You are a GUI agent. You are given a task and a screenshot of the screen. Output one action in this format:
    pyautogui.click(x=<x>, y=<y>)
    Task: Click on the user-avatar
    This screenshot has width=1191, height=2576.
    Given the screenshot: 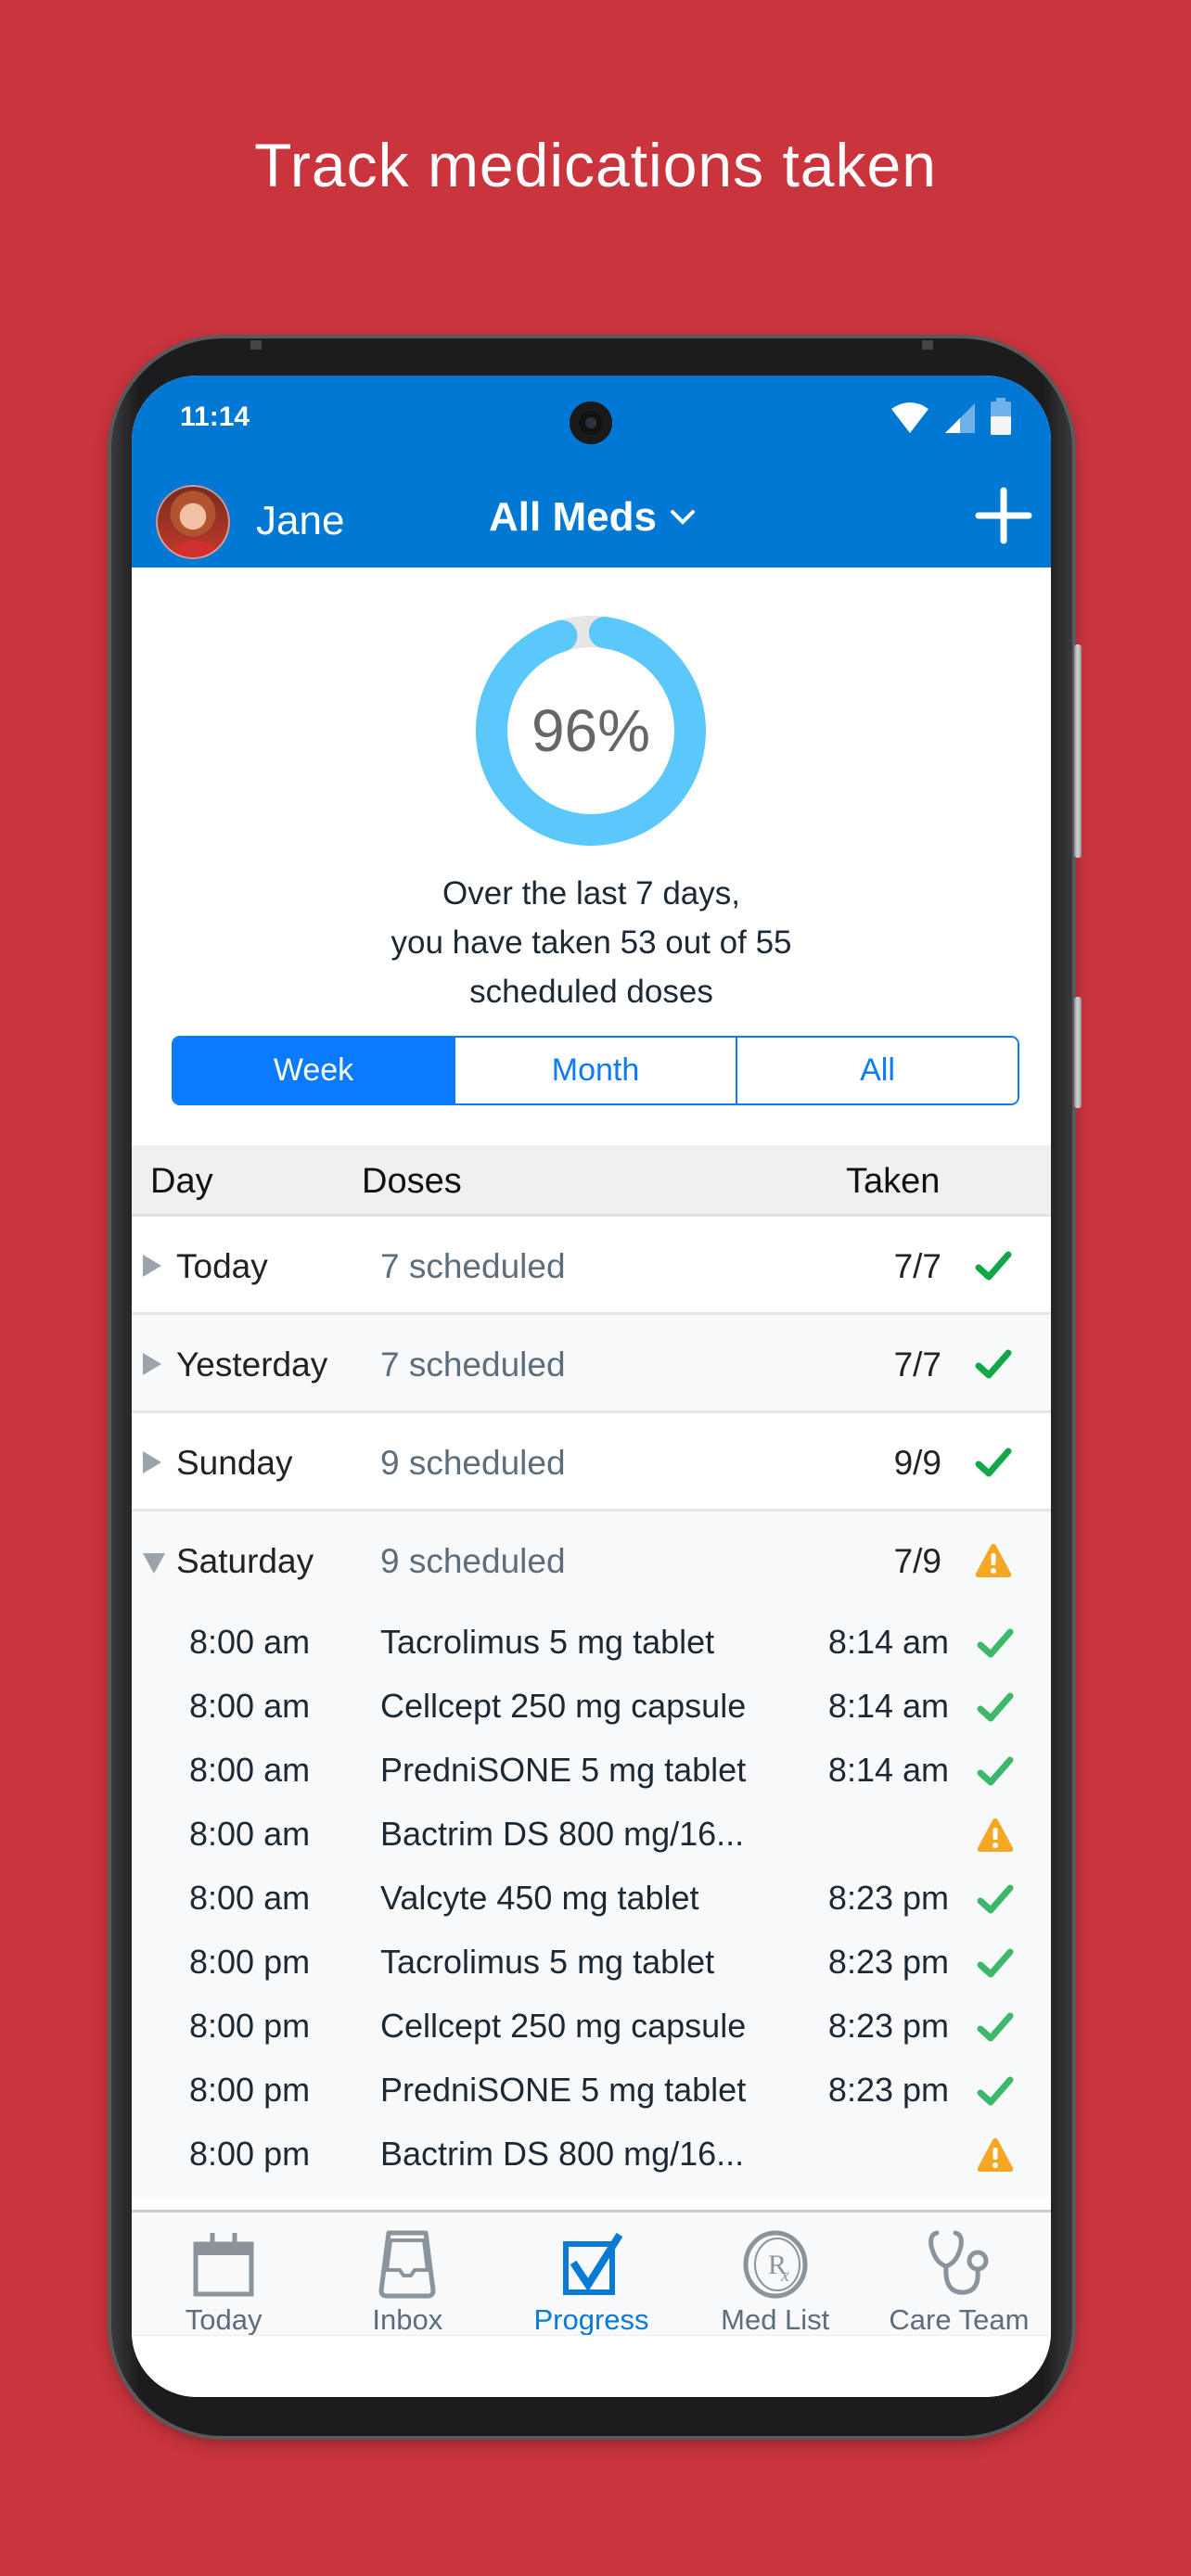 What is the action you would take?
    pyautogui.click(x=193, y=522)
    